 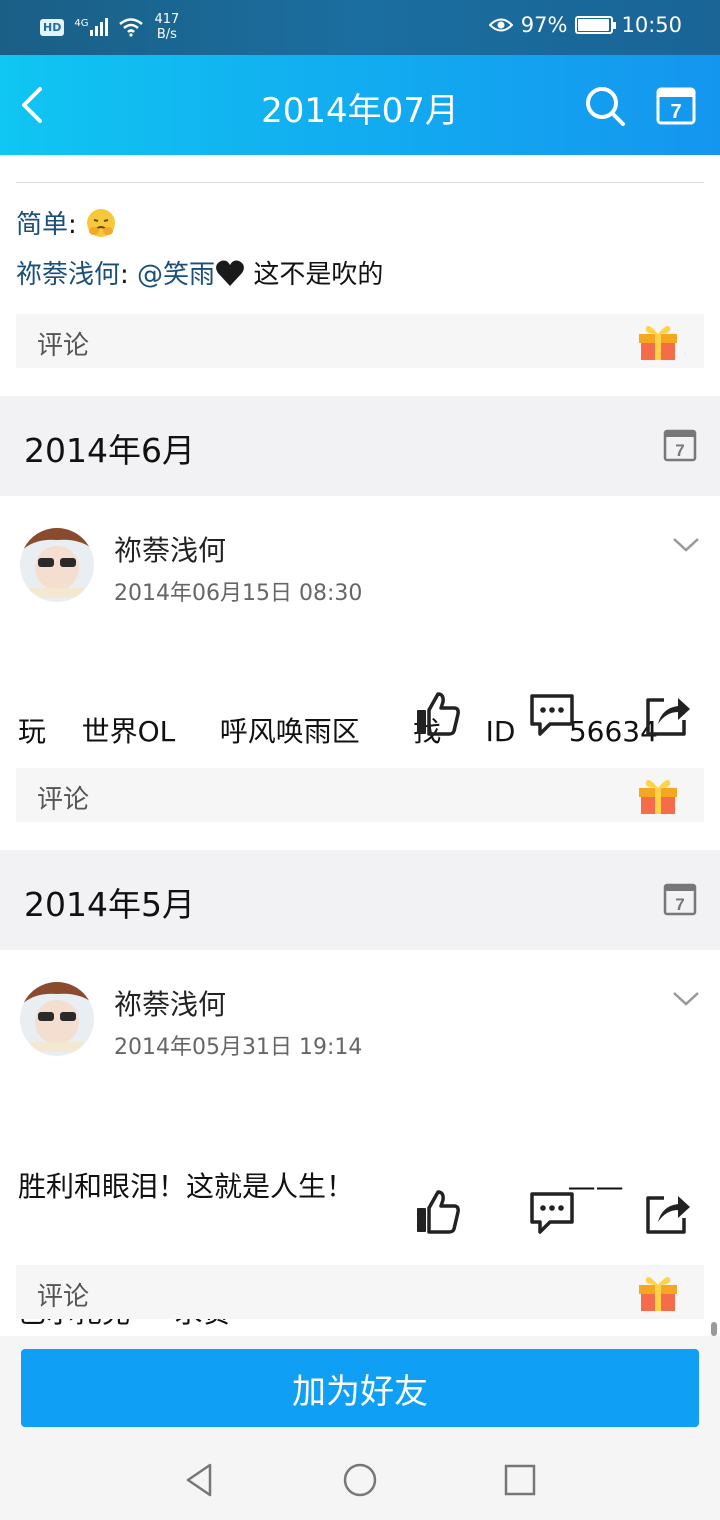 What do you see at coordinates (68, 275) in the screenshot?
I see `comment-author: 祢萘浅何` at bounding box center [68, 275].